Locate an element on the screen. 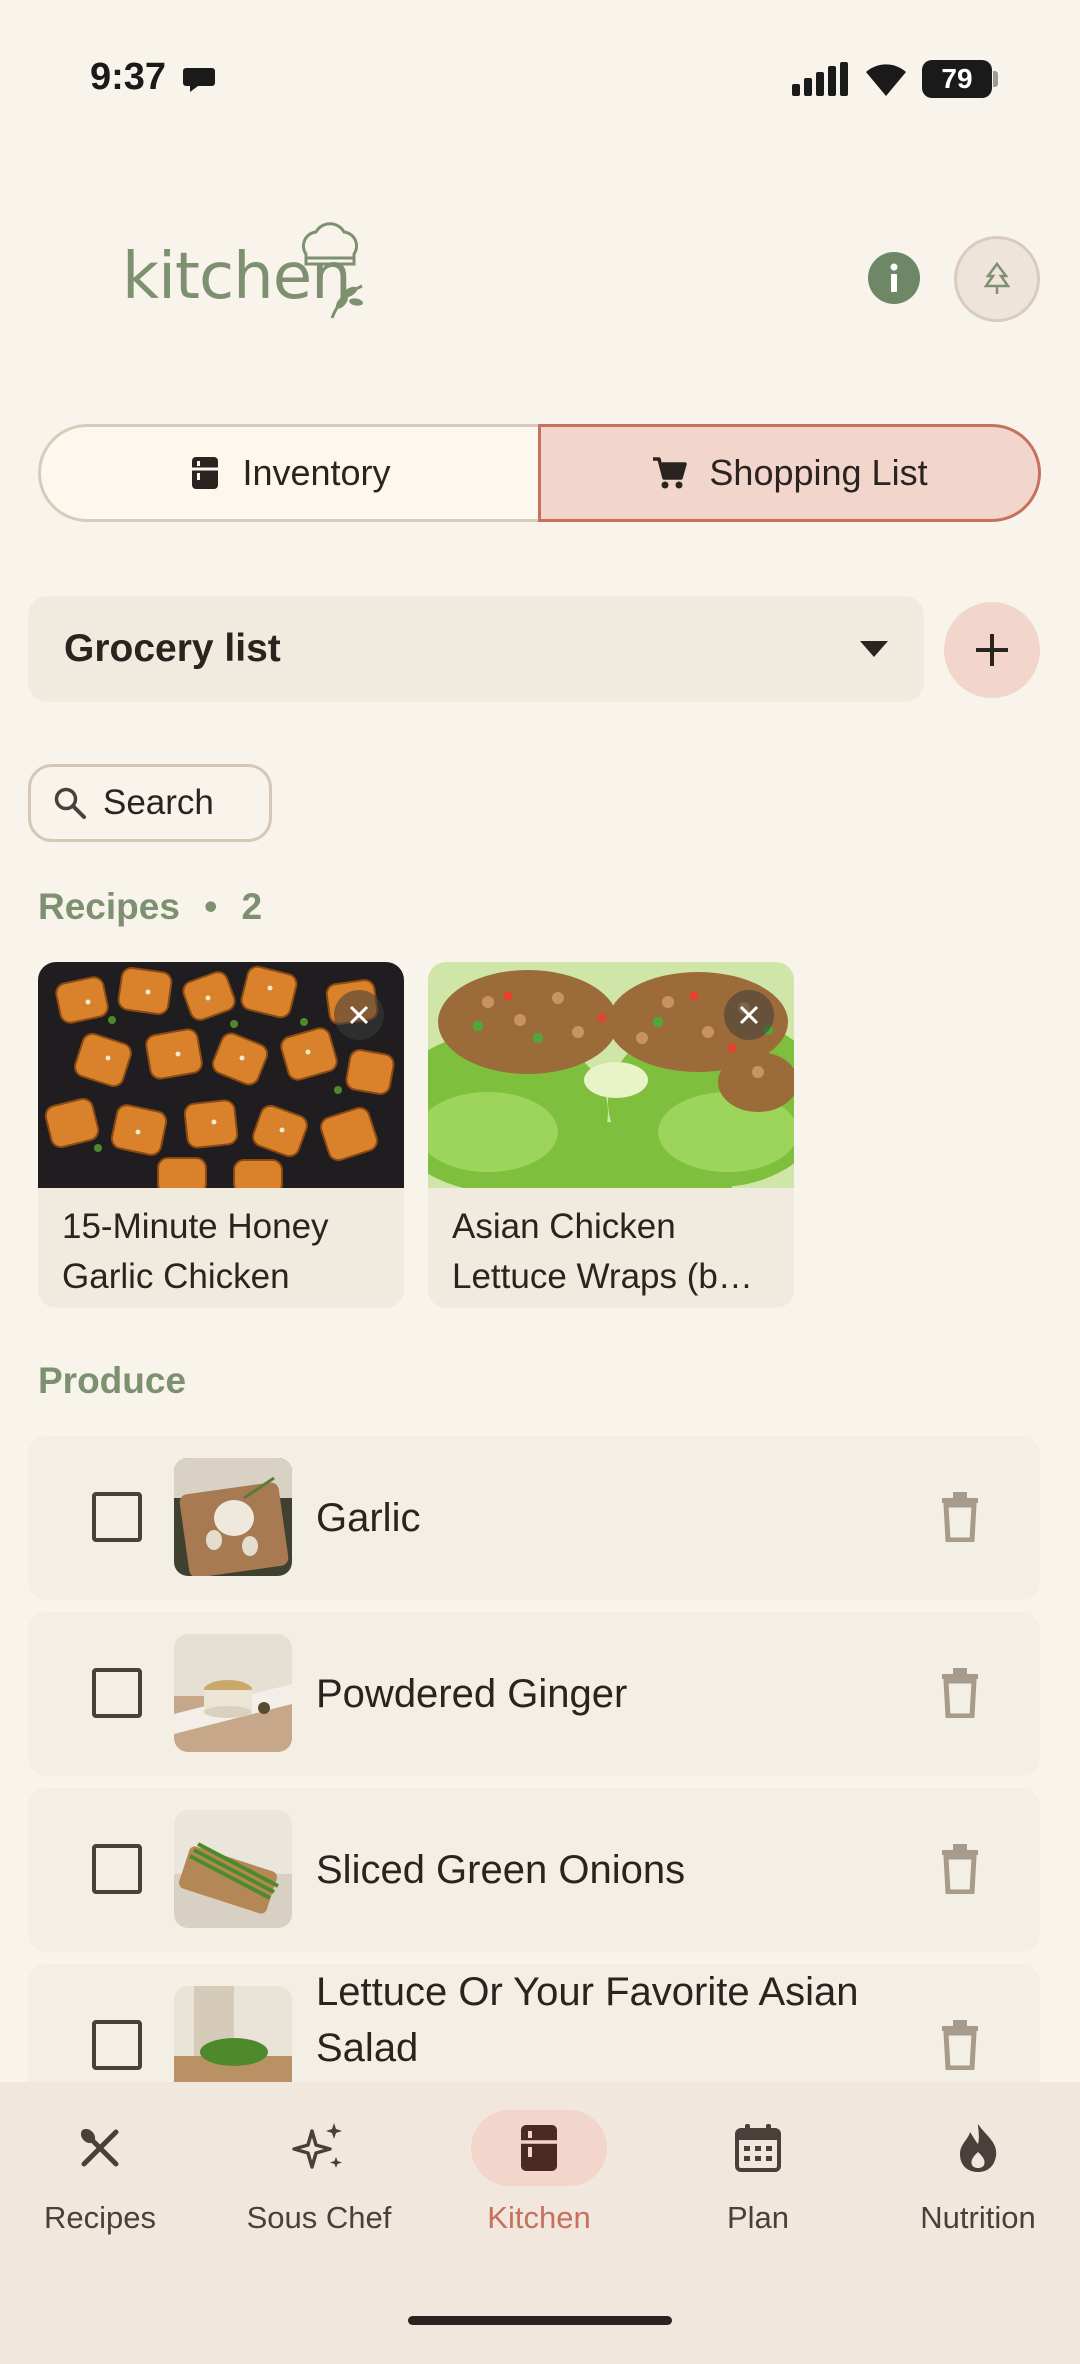 The image size is (1080, 2364). recipes-count: 2 is located at coordinates (252, 906).